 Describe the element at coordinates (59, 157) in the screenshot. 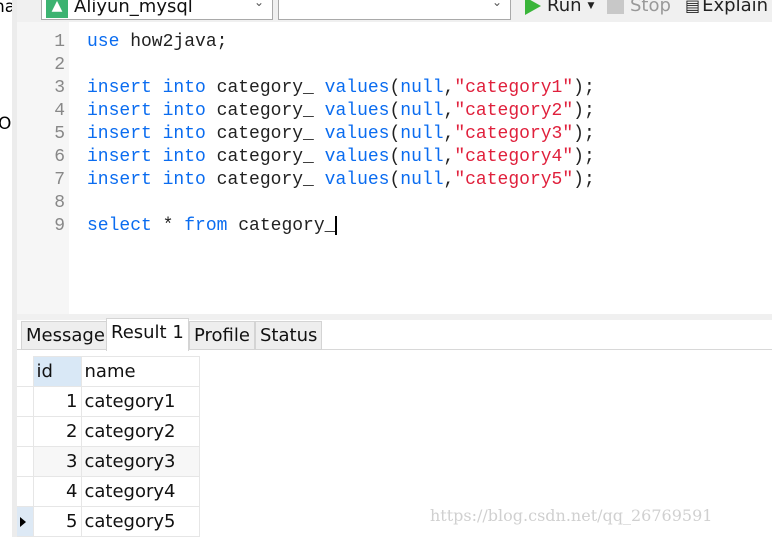

I see `line-number: 6` at that location.